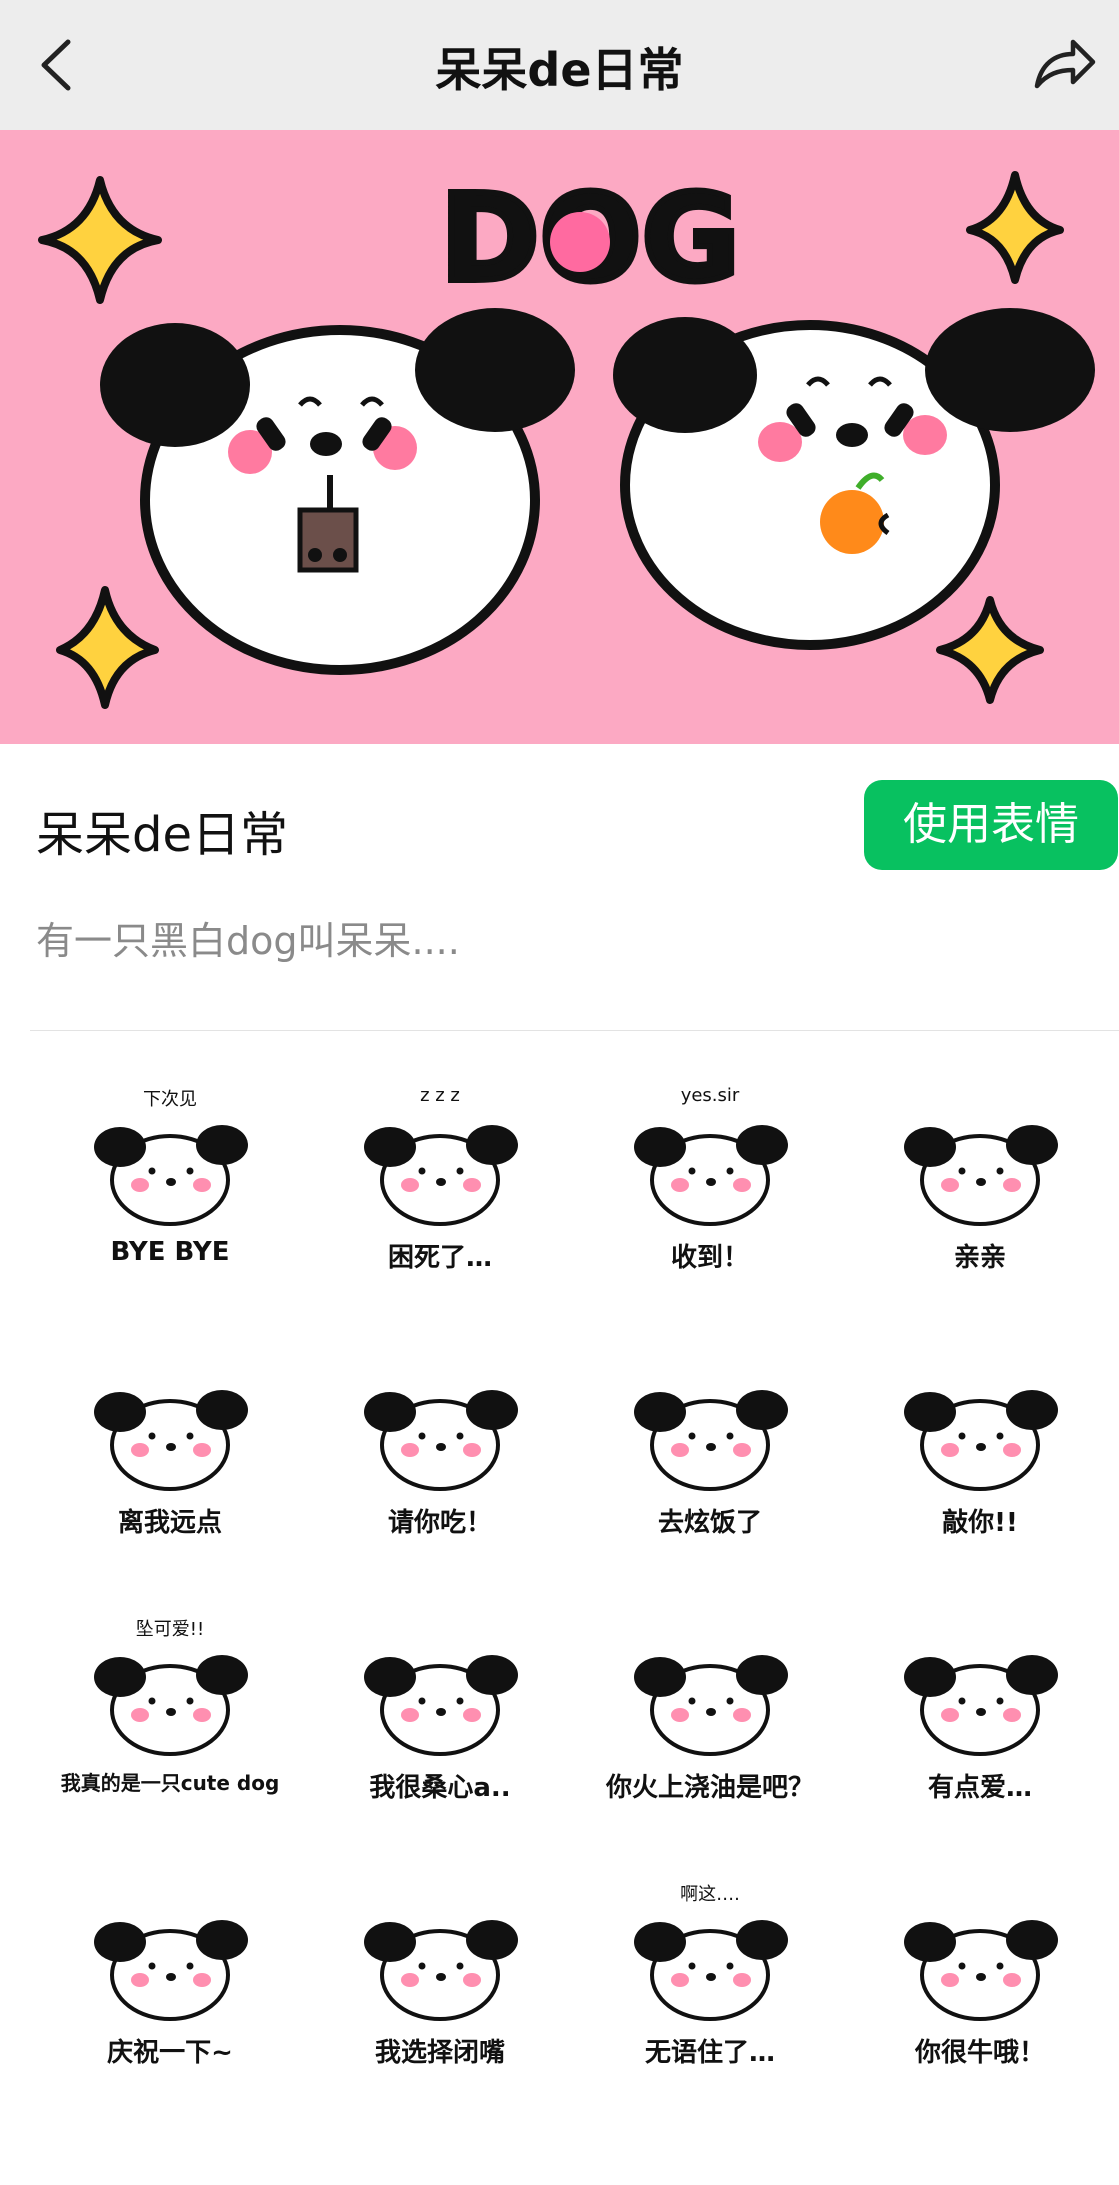 Image resolution: width=1119 pixels, height=2185 pixels. Describe the element at coordinates (1064, 63) in the screenshot. I see `share-icon` at that location.